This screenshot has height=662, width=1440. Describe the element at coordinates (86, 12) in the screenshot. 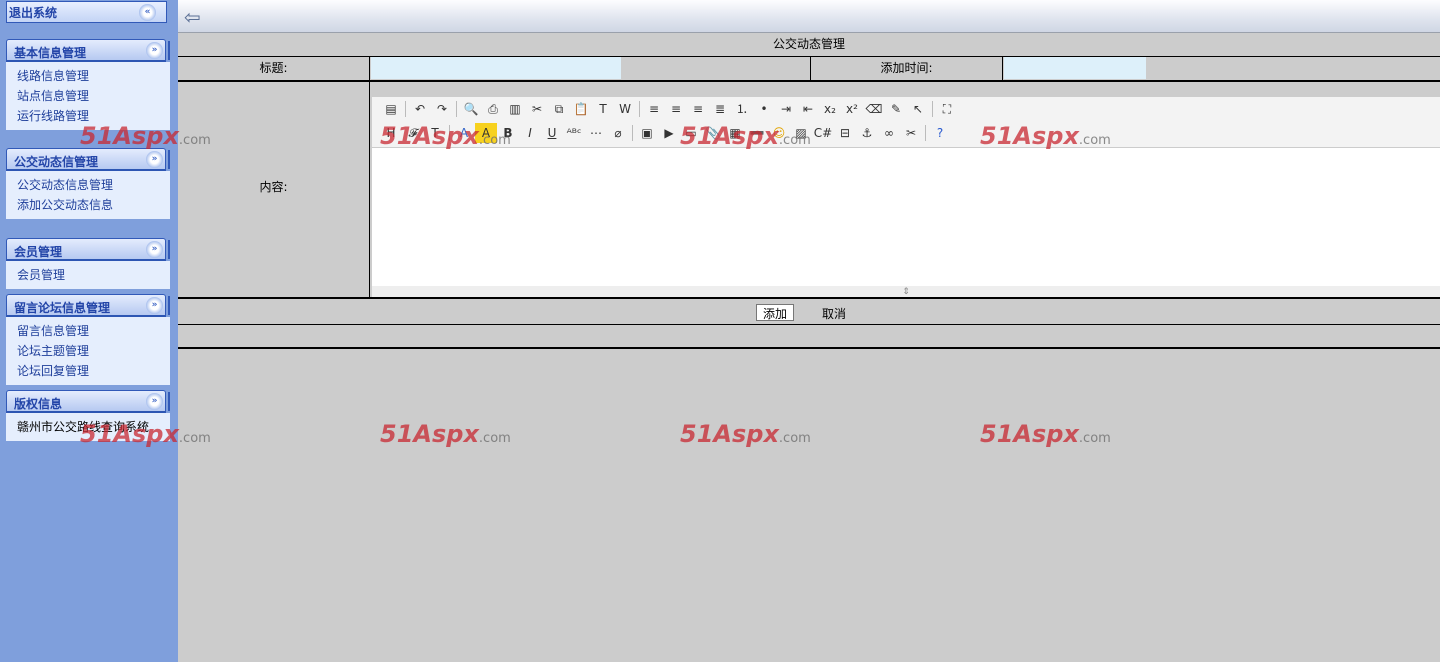

I see `logout-button: 退出系统 «` at that location.